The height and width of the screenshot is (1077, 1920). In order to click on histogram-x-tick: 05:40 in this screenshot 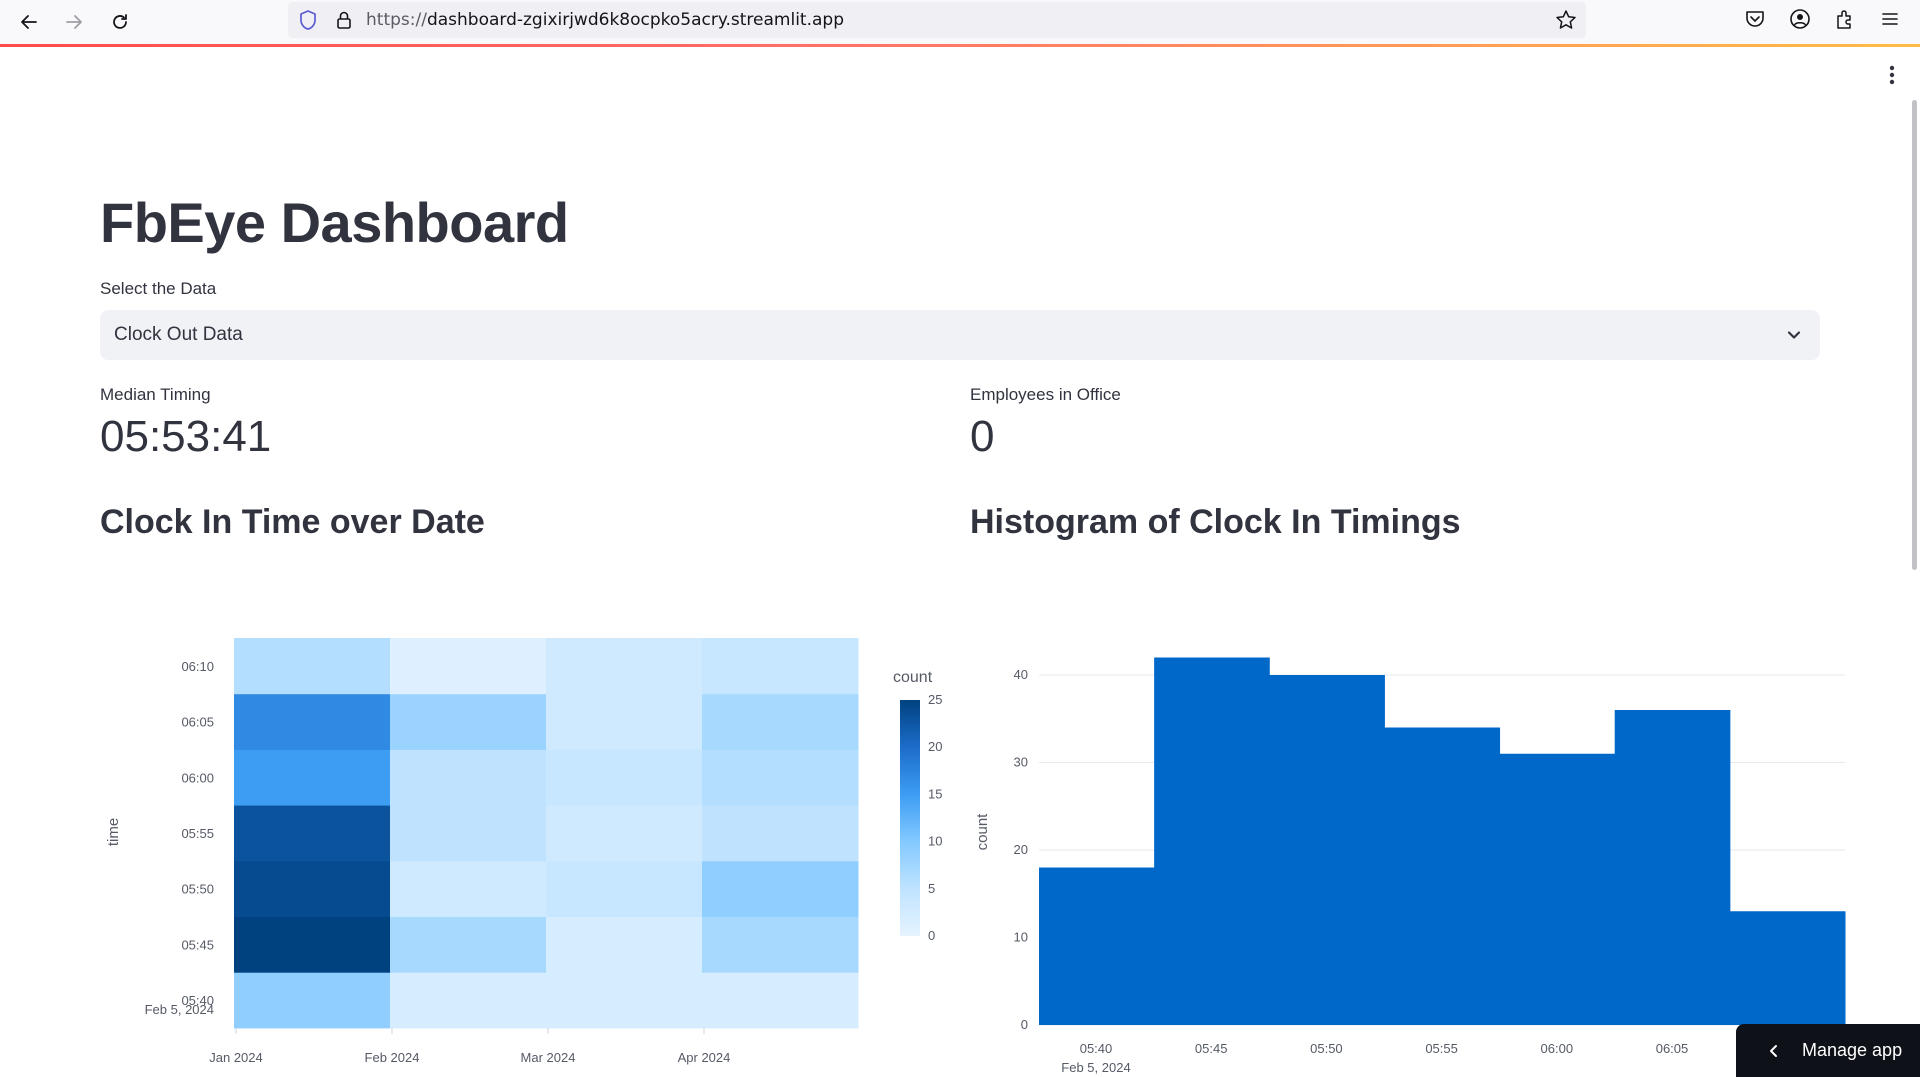, I will do `click(1096, 1048)`.